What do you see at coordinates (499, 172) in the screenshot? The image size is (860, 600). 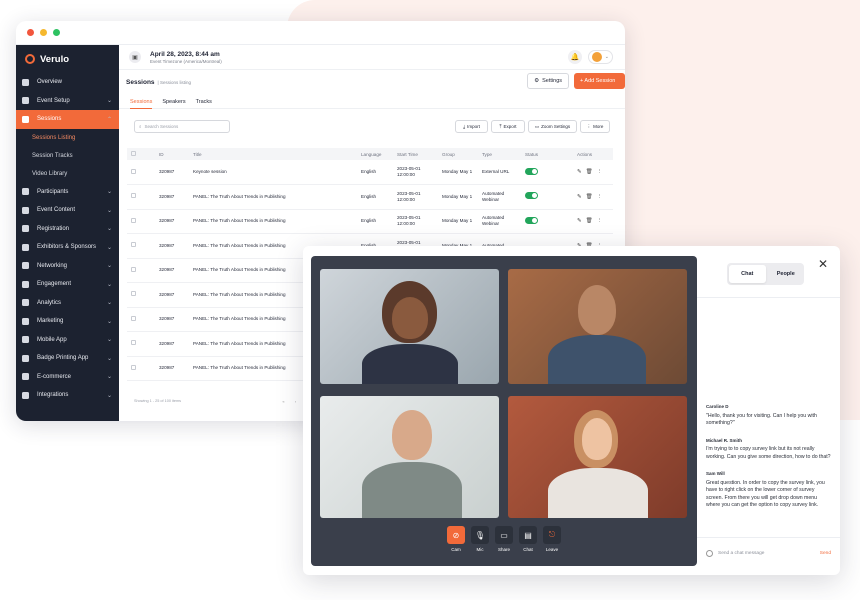 I see `table-cell: External URL` at bounding box center [499, 172].